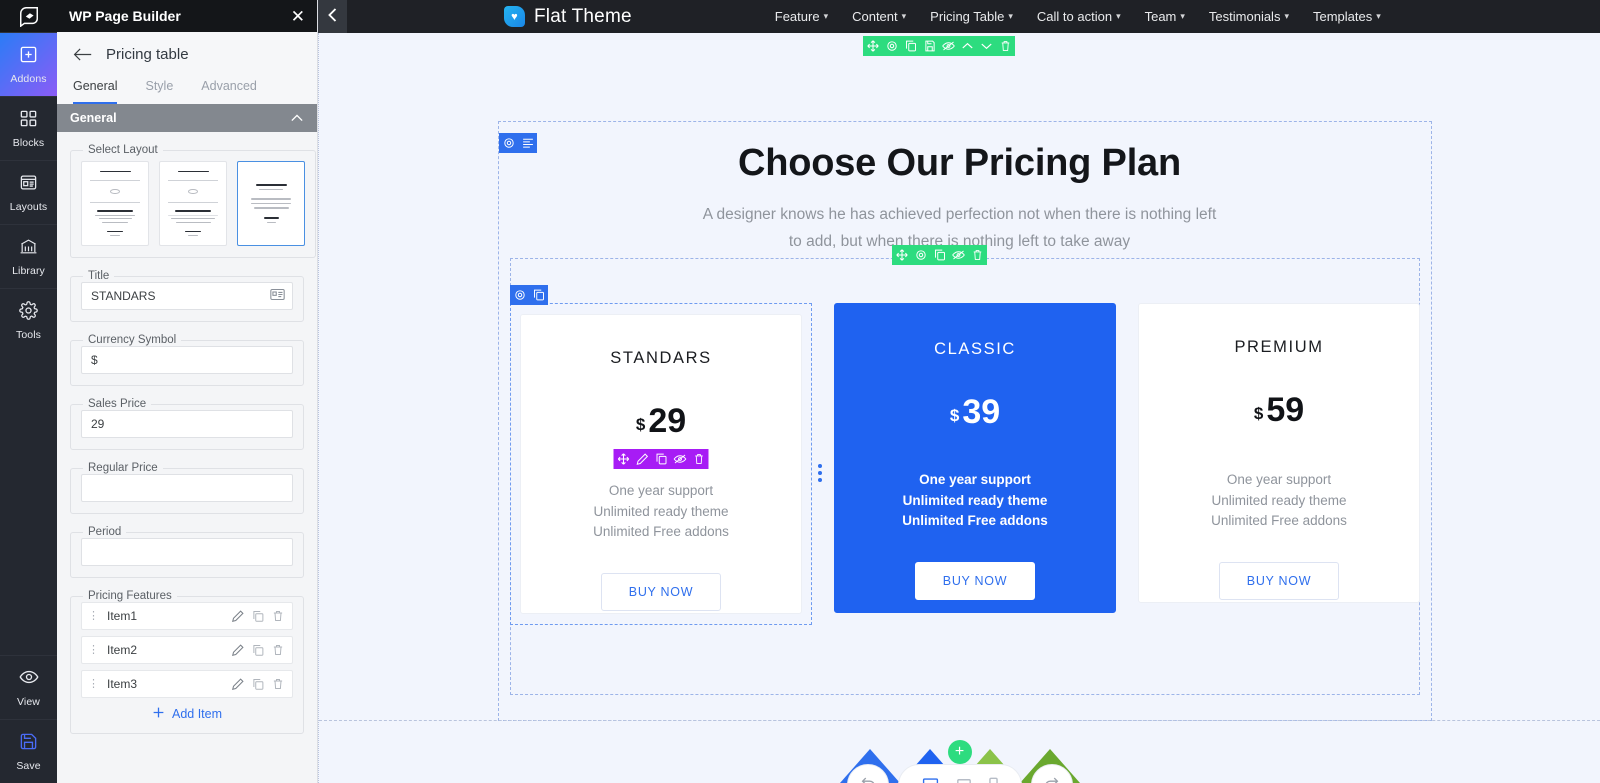  I want to click on arrow-left-icon, so click(82, 54).